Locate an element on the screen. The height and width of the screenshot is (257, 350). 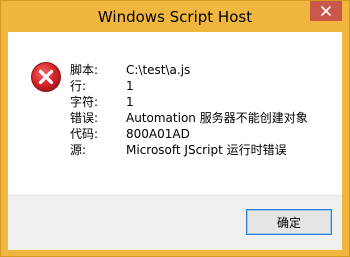
detail-row-error: 错误: Automation 服务器不能创建对象 is located at coordinates (189, 118).